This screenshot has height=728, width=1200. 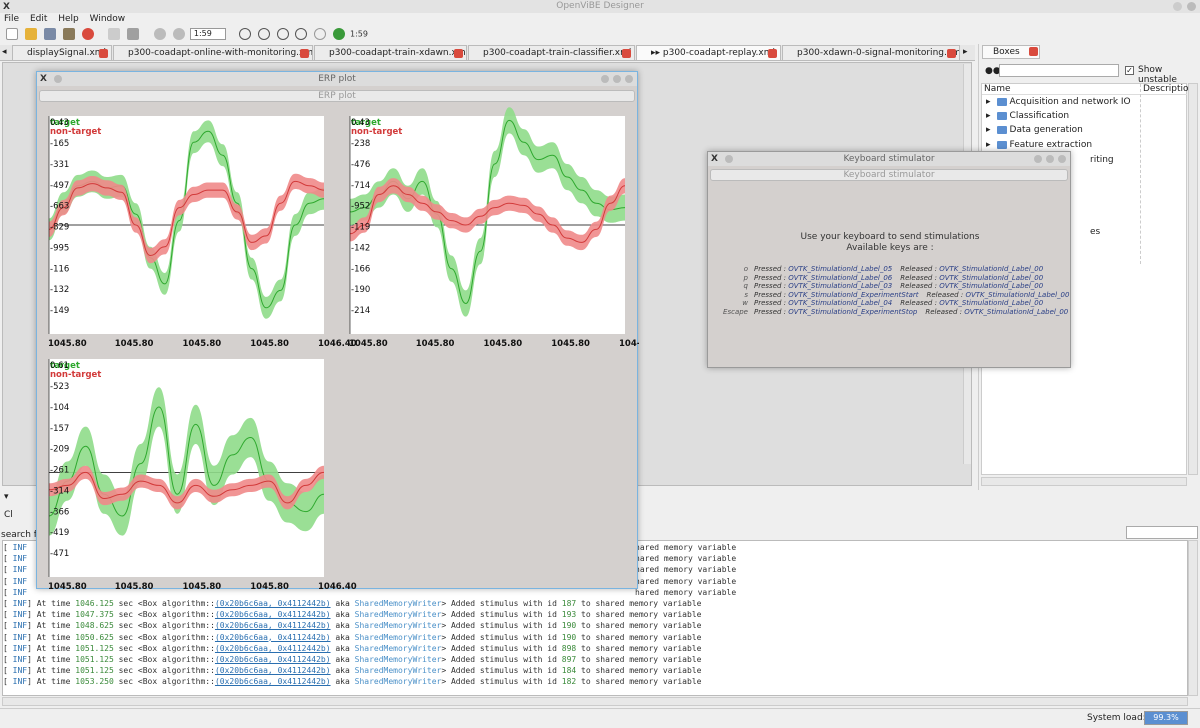 What do you see at coordinates (11, 19) in the screenshot?
I see `menu-file: File` at bounding box center [11, 19].